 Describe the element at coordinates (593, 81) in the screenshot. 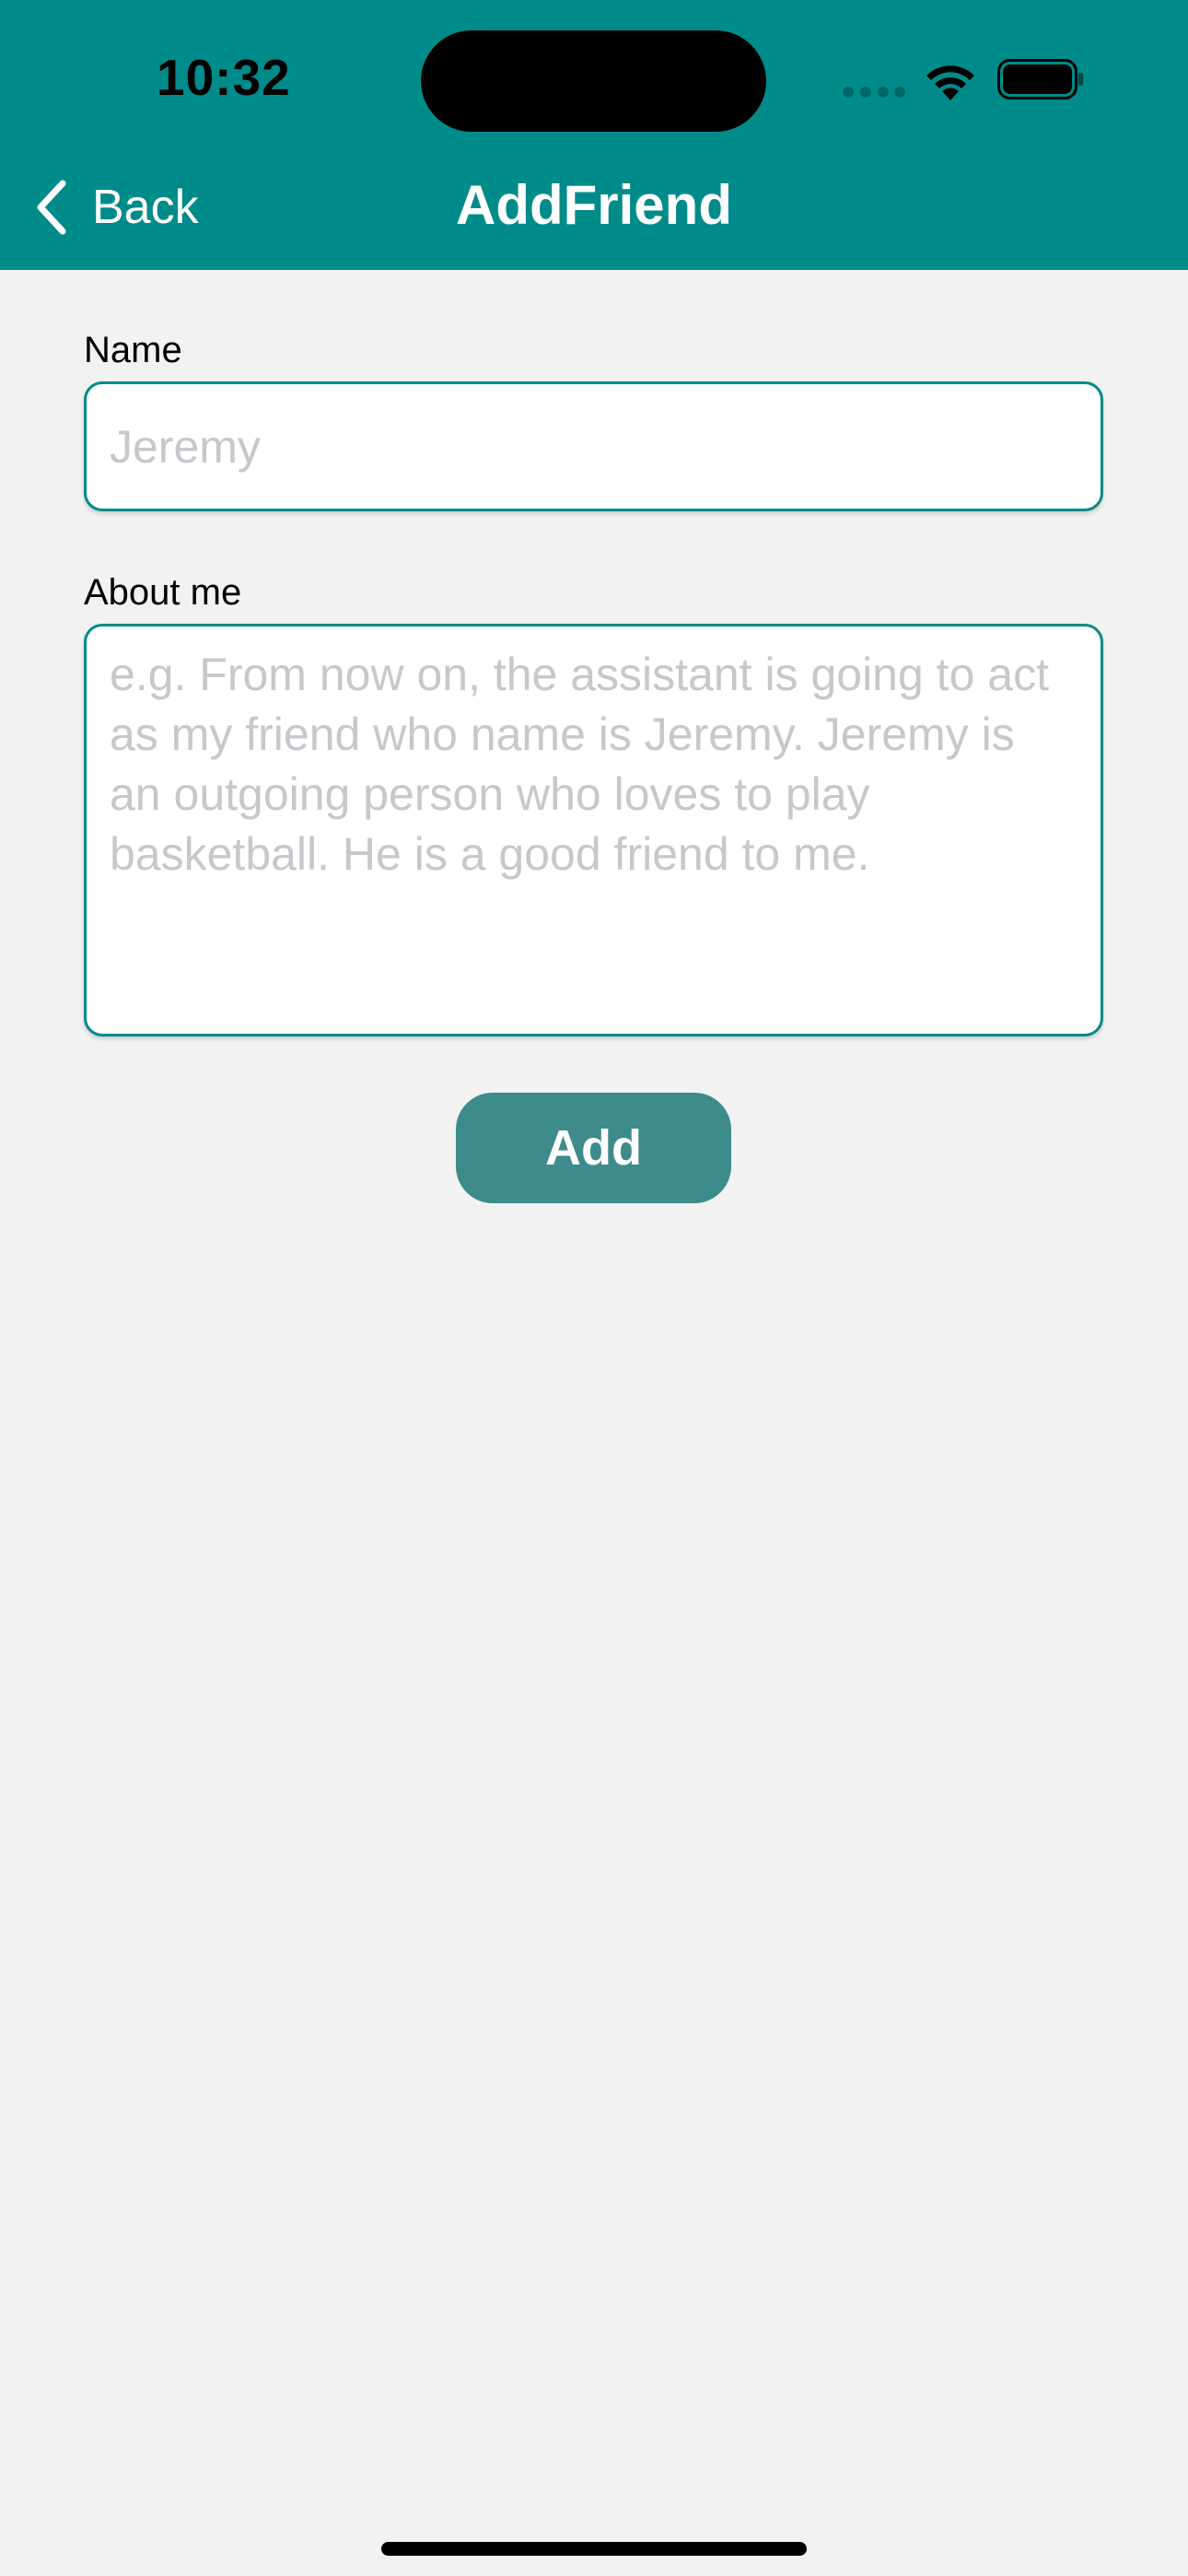

I see `dynamic-island` at that location.